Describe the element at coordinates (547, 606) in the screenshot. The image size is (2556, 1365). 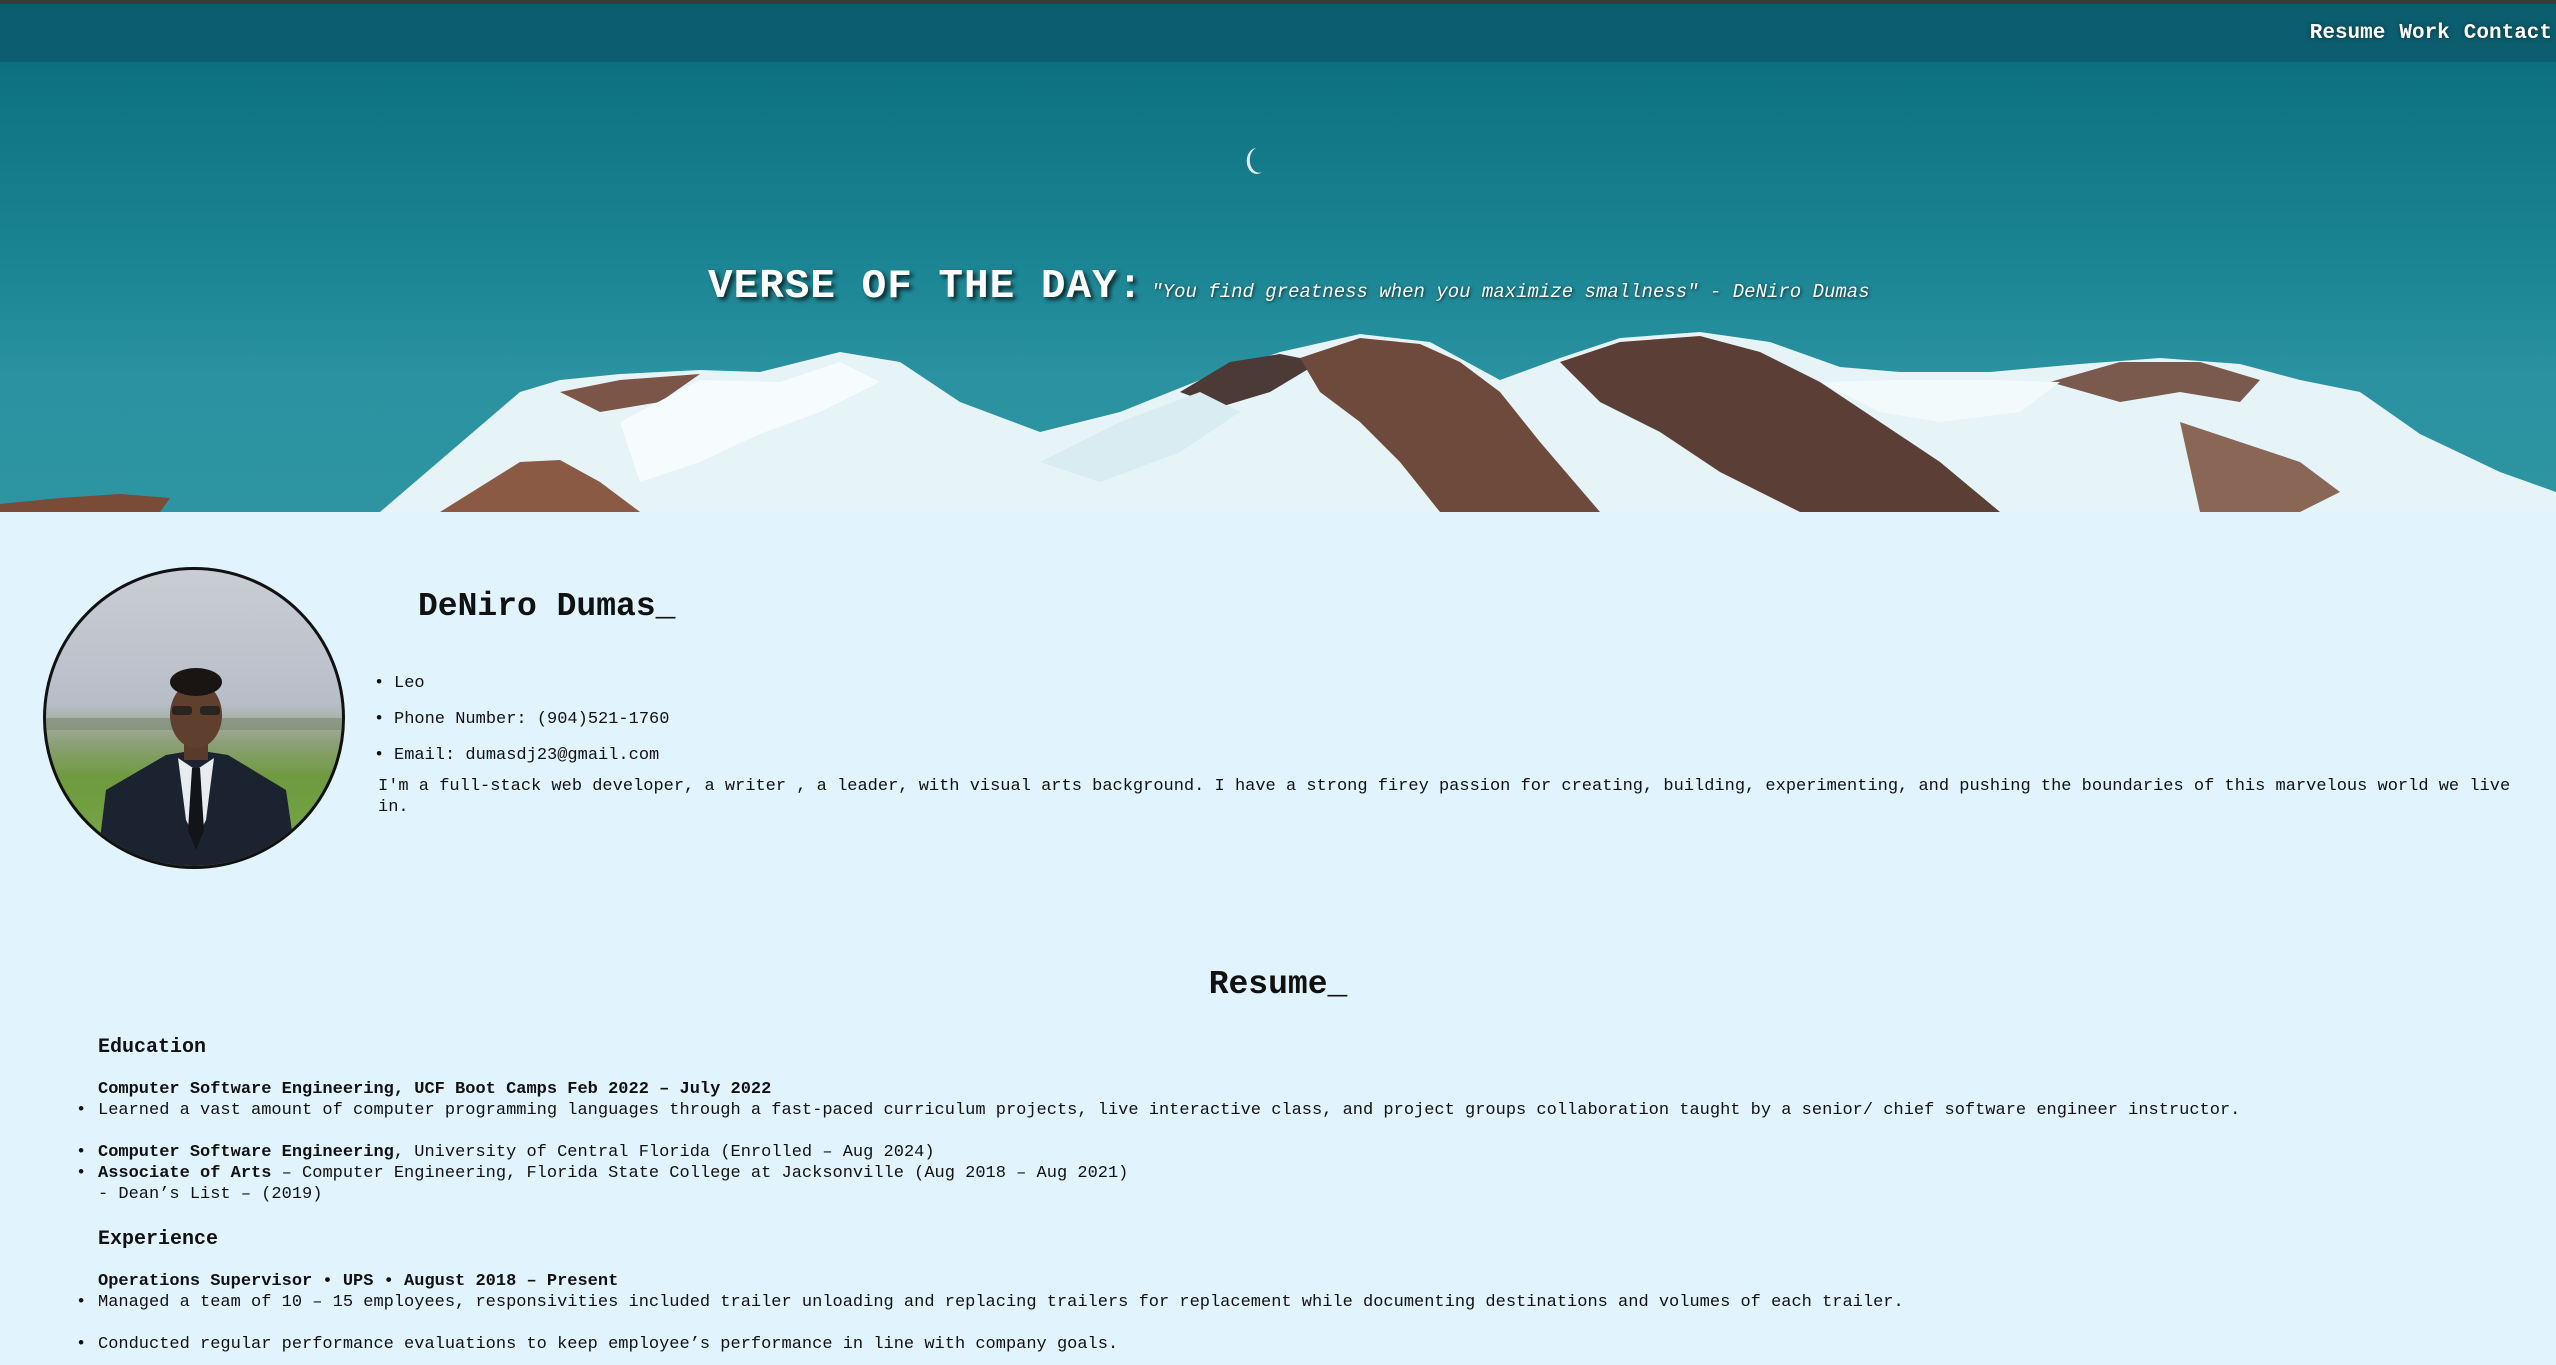
I see `profile-name: DeNiro Dumas_` at that location.